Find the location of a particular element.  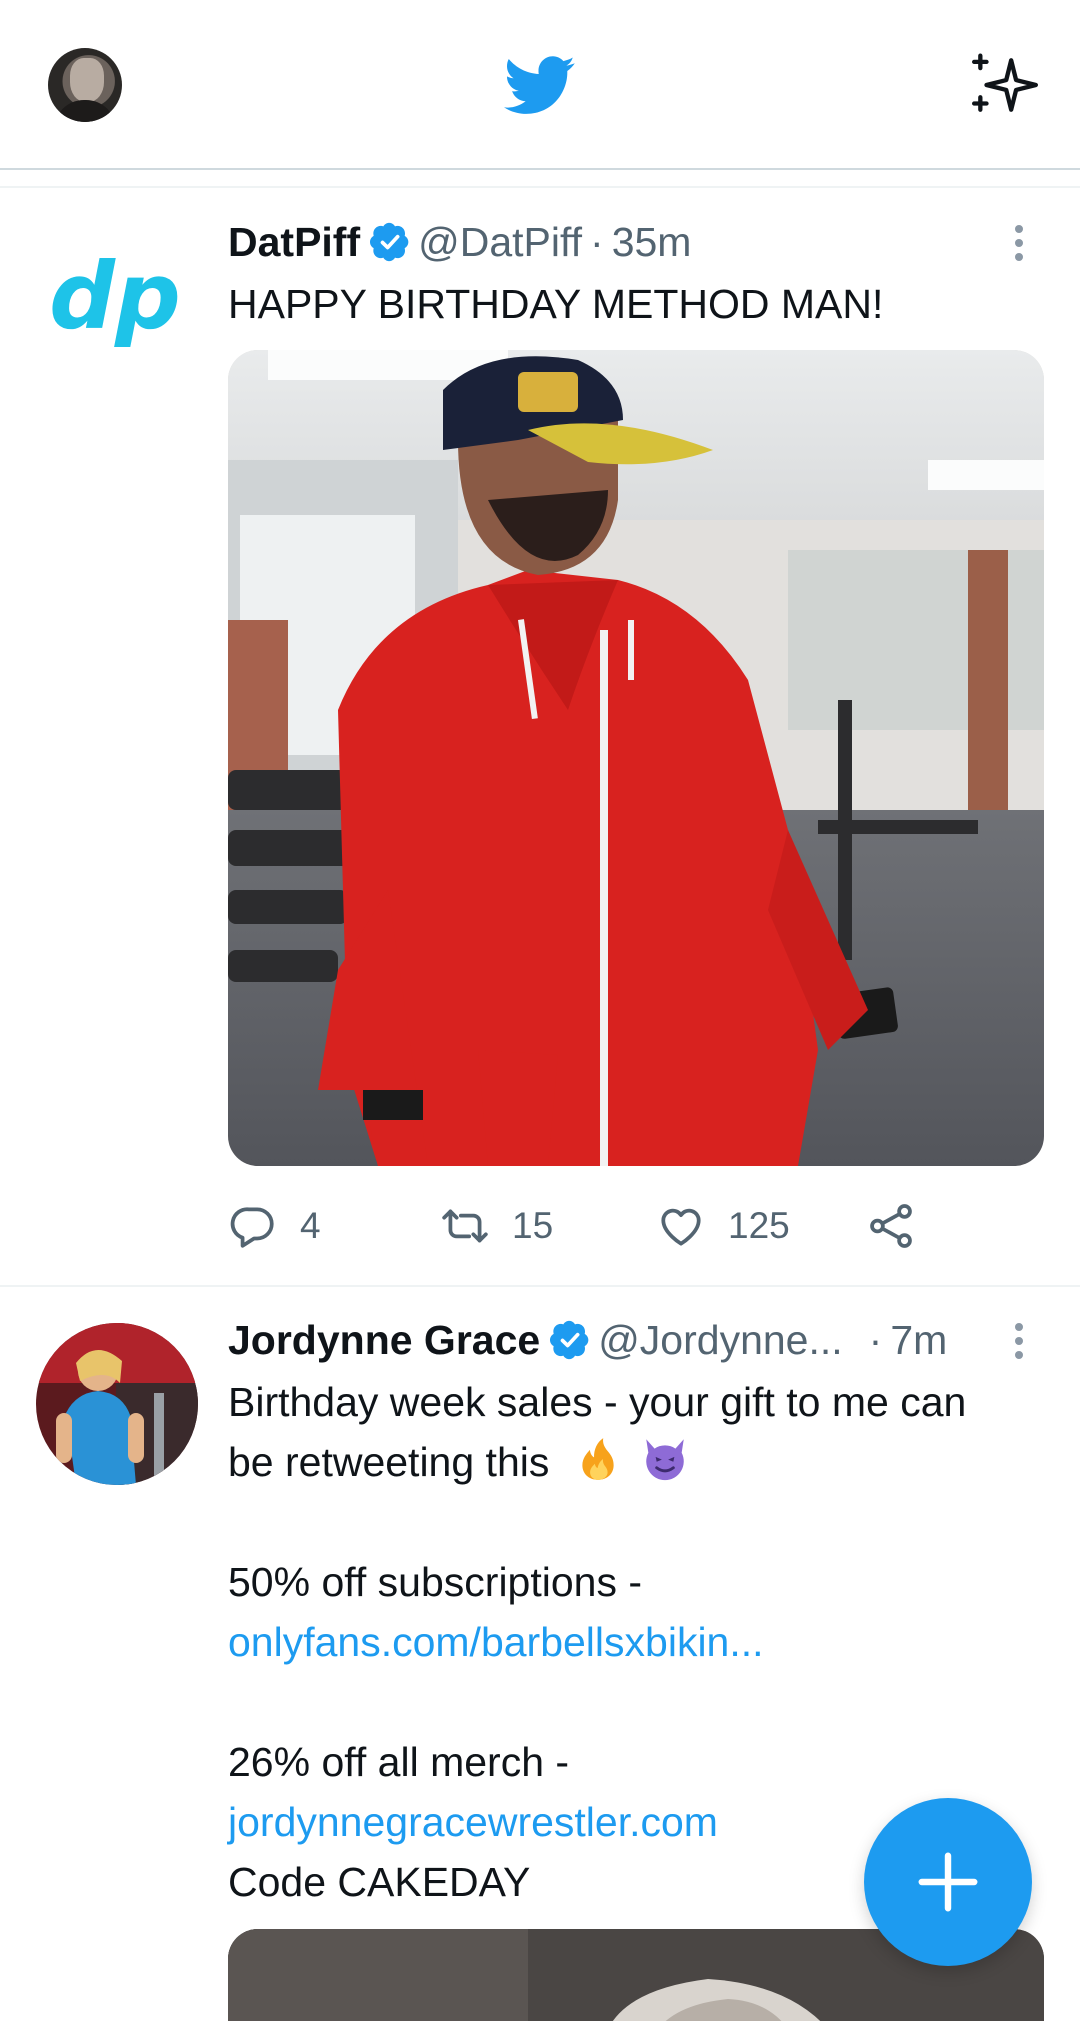

share-button is located at coordinates (902, 1226).